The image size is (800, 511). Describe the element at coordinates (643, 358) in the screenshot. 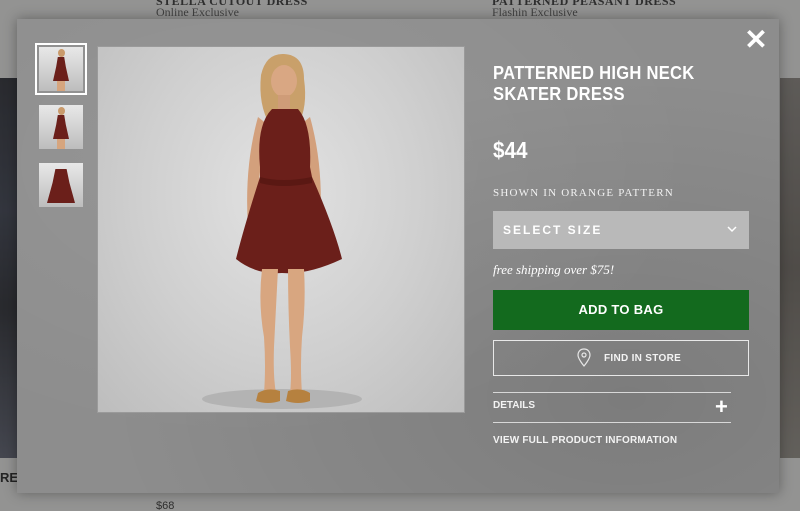

I see `find-in-store-label: FIND IN STORE` at that location.